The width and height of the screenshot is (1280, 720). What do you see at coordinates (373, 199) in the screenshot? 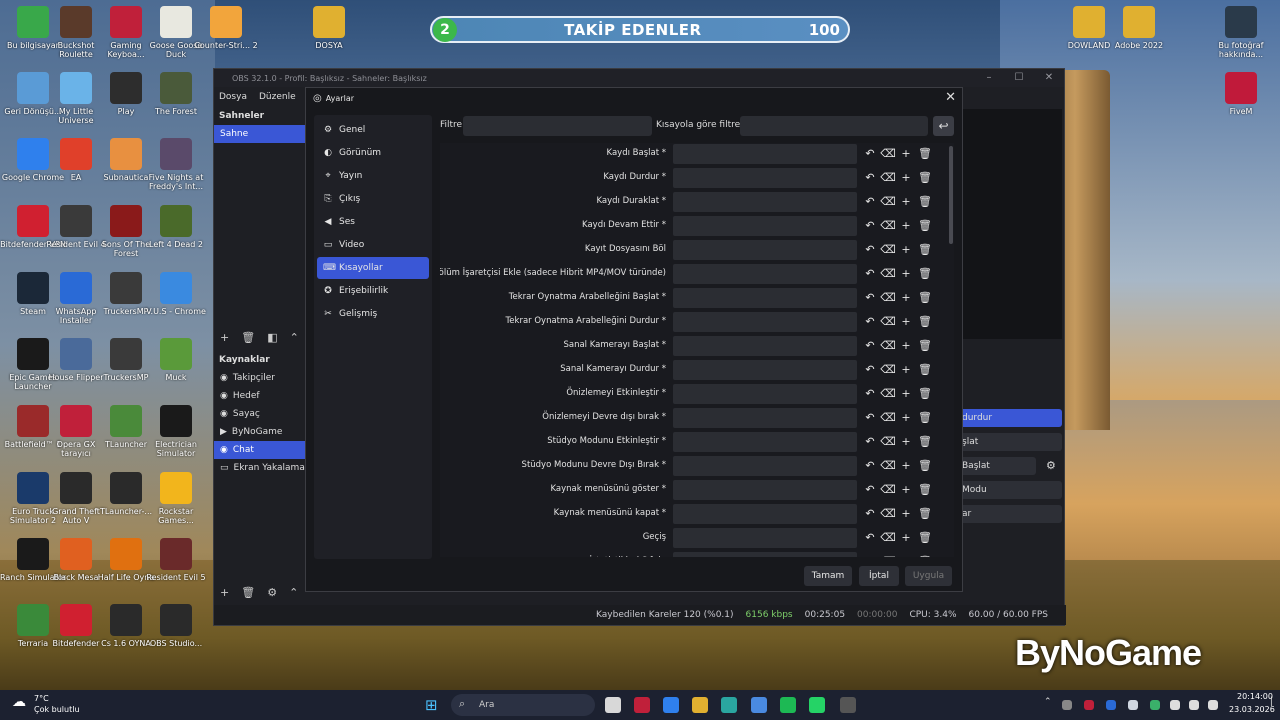
I see `sidebar-item-output: ⎘ Çıkış` at bounding box center [373, 199].